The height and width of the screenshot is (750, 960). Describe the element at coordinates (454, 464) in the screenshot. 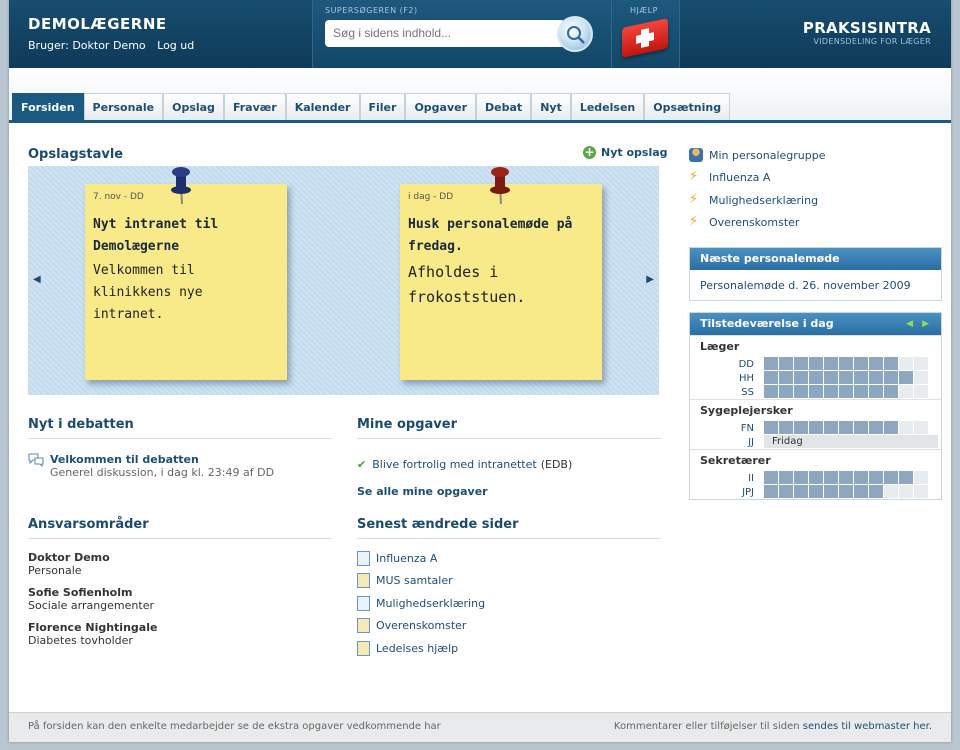

I see `task-link: Blive fortrolig med intranettet` at that location.